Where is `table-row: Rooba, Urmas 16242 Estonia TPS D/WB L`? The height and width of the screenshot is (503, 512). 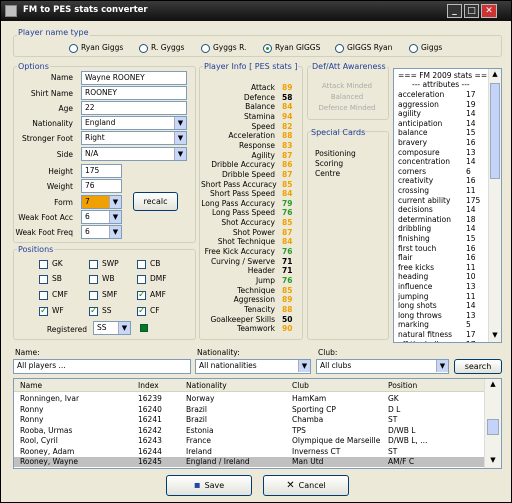
table-row: Rooba, Urmas 16242 Estonia TPS D/WB L is located at coordinates (249, 431).